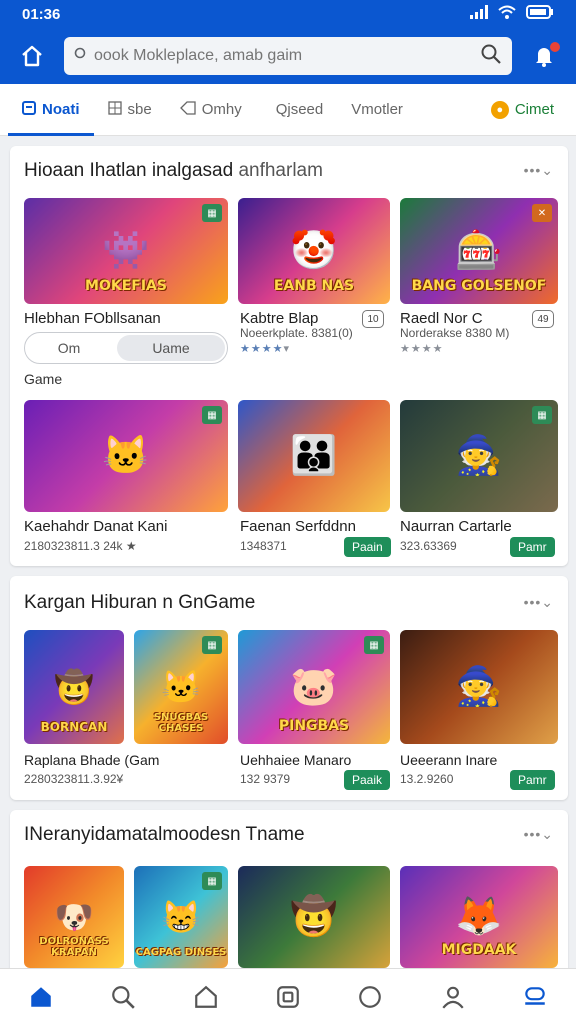  I want to click on tab-home: Noati, so click(51, 110).